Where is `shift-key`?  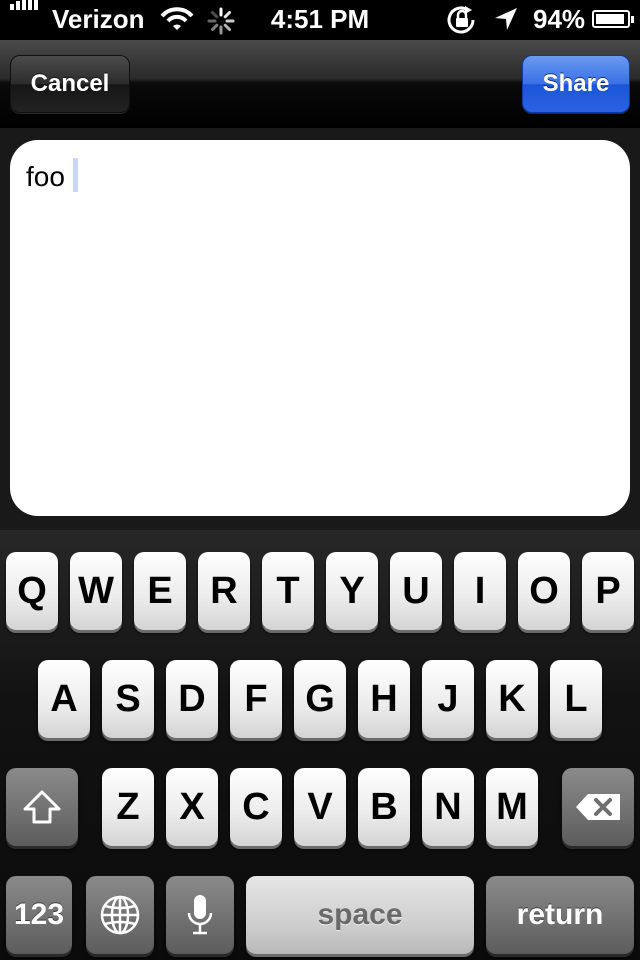 shift-key is located at coordinates (42, 807).